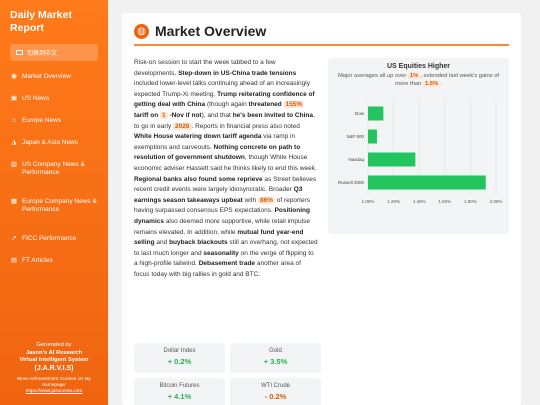 The height and width of the screenshot is (405, 540). I want to click on asset-change: + 3.5%, so click(275, 361).